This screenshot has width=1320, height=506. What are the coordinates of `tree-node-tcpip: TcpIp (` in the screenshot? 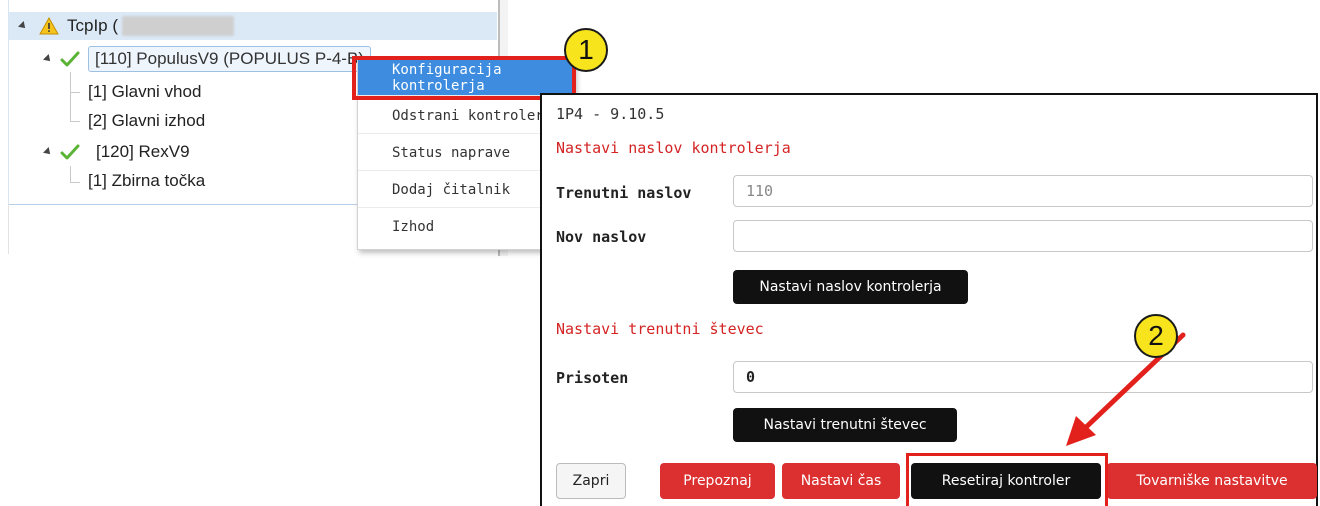 It's located at (253, 26).